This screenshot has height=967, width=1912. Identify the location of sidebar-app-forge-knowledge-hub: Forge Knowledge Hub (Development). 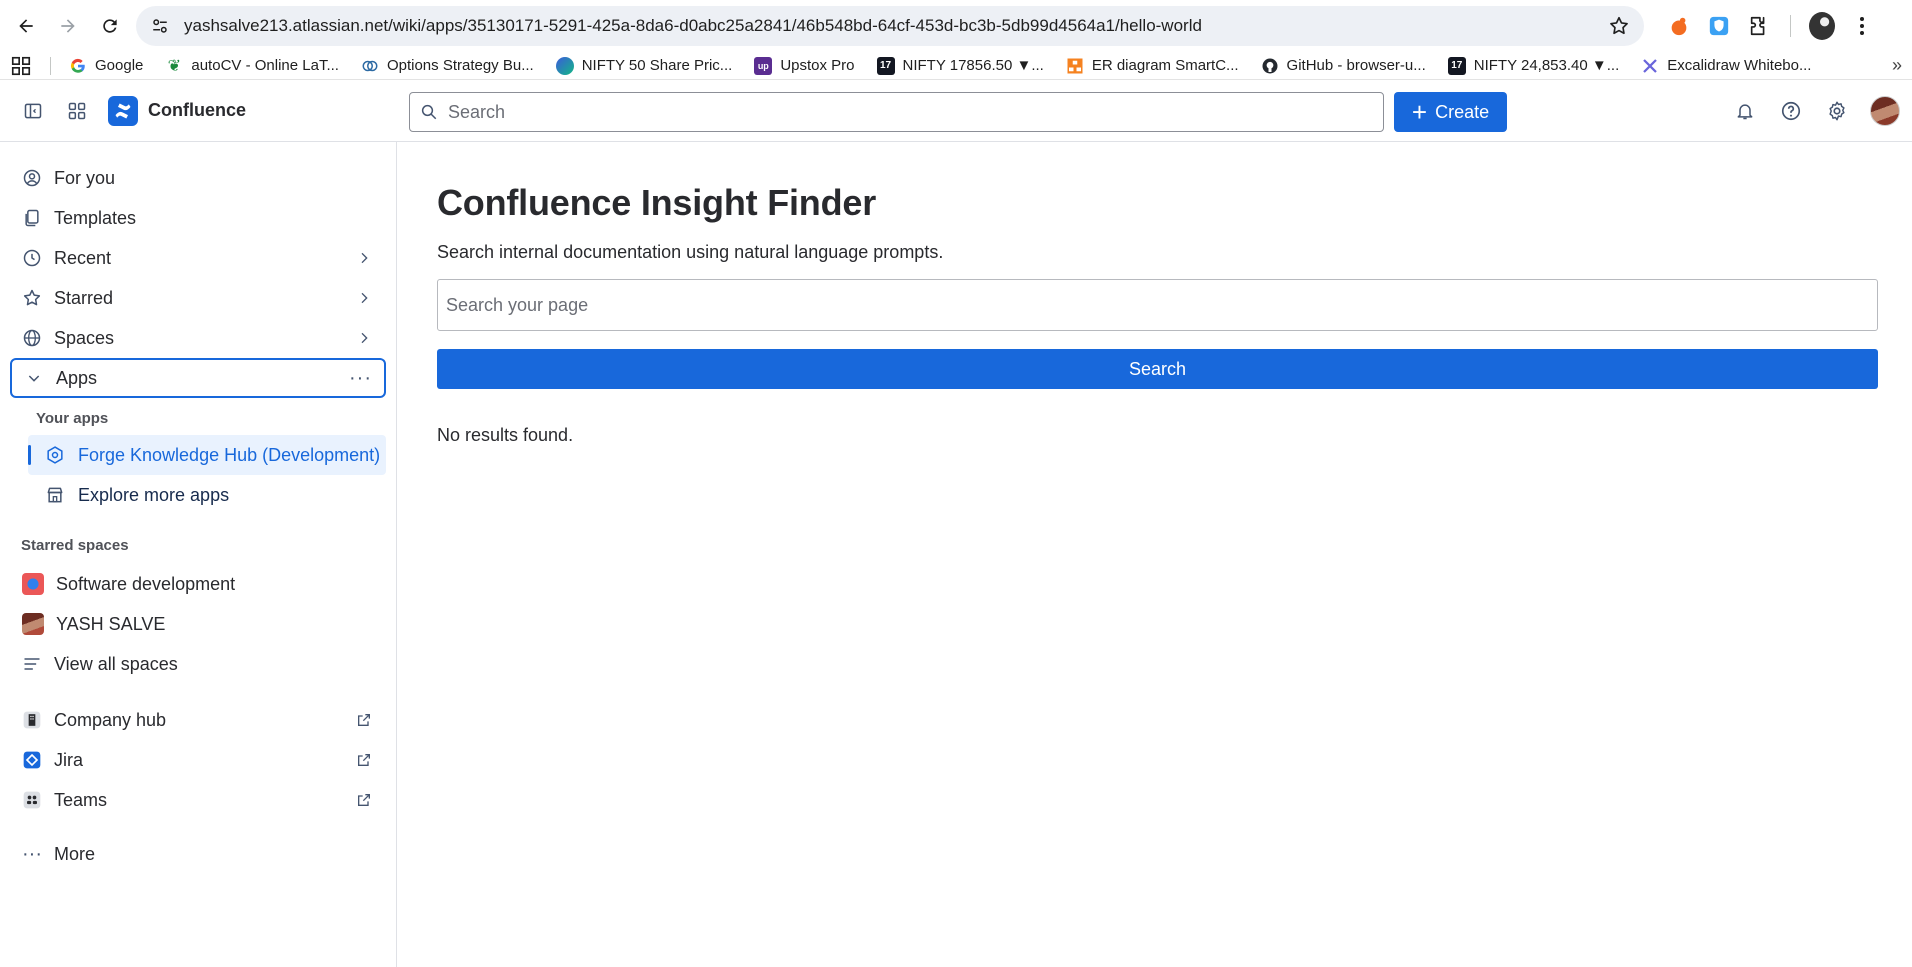
(207, 455).